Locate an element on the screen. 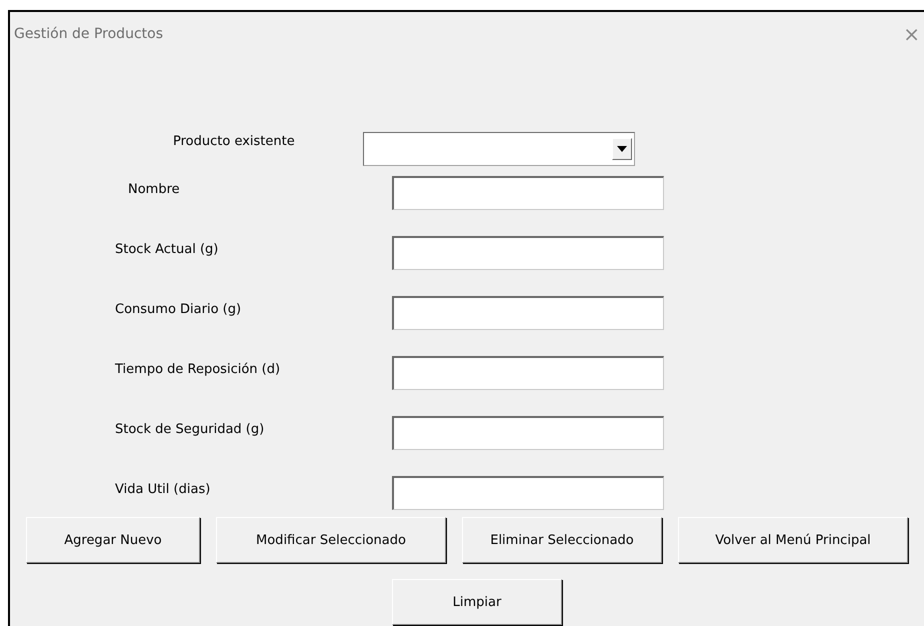  field-label: Tiempo de Reposición (d) is located at coordinates (198, 369).